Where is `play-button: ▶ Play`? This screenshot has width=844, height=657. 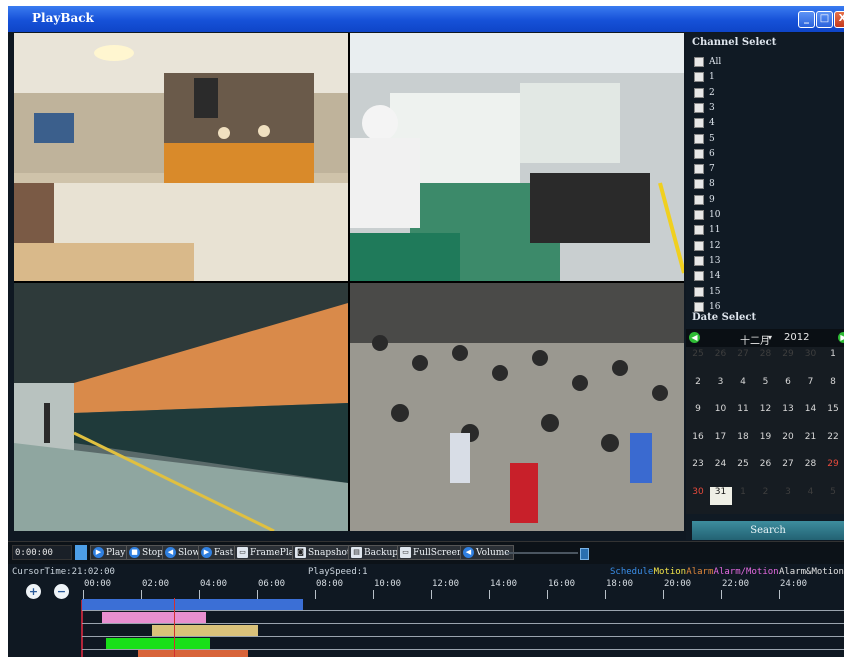 play-button: ▶ Play is located at coordinates (110, 552).